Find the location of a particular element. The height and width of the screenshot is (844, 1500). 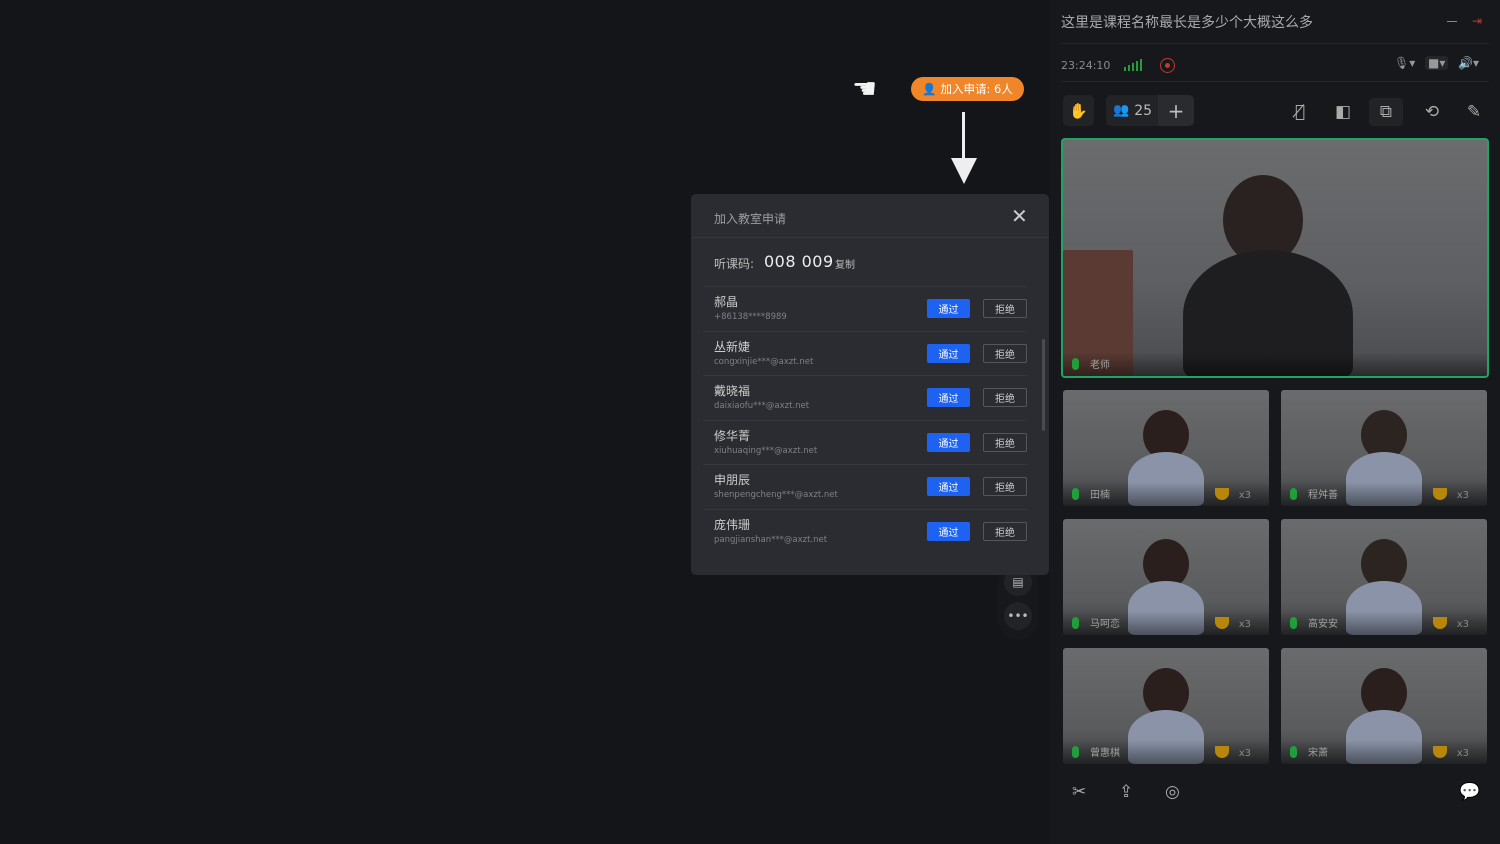

student-video: 田楠 x3 is located at coordinates (1166, 448).